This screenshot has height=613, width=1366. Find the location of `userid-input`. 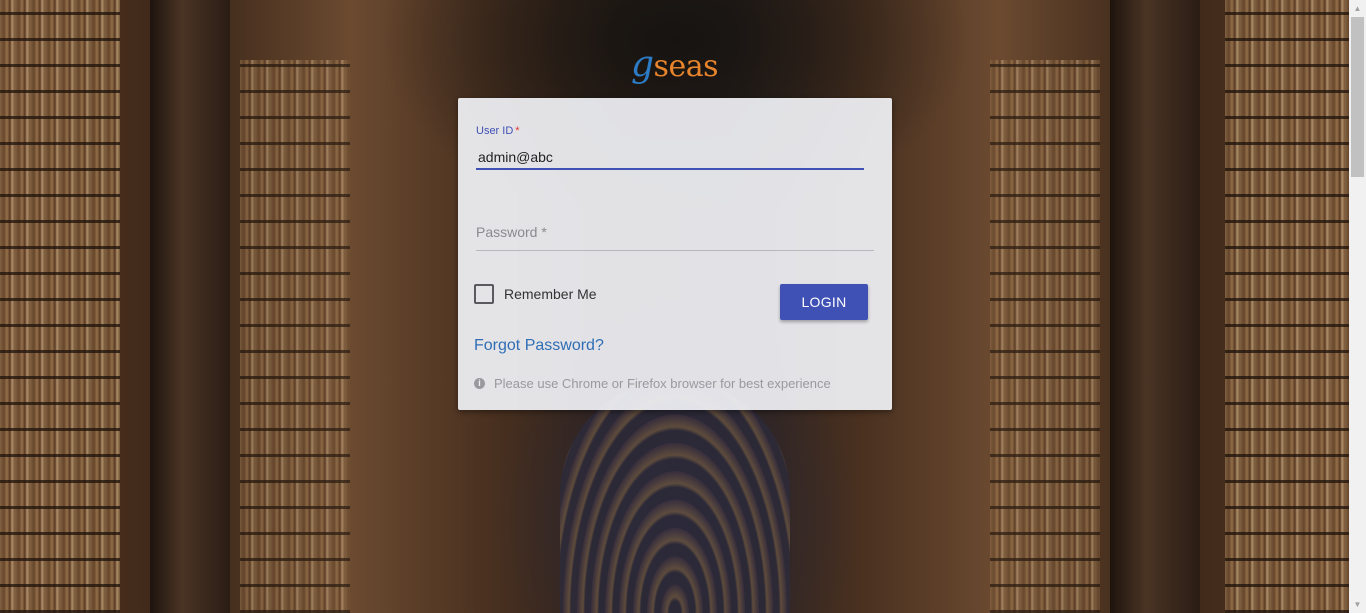

userid-input is located at coordinates (670, 158).